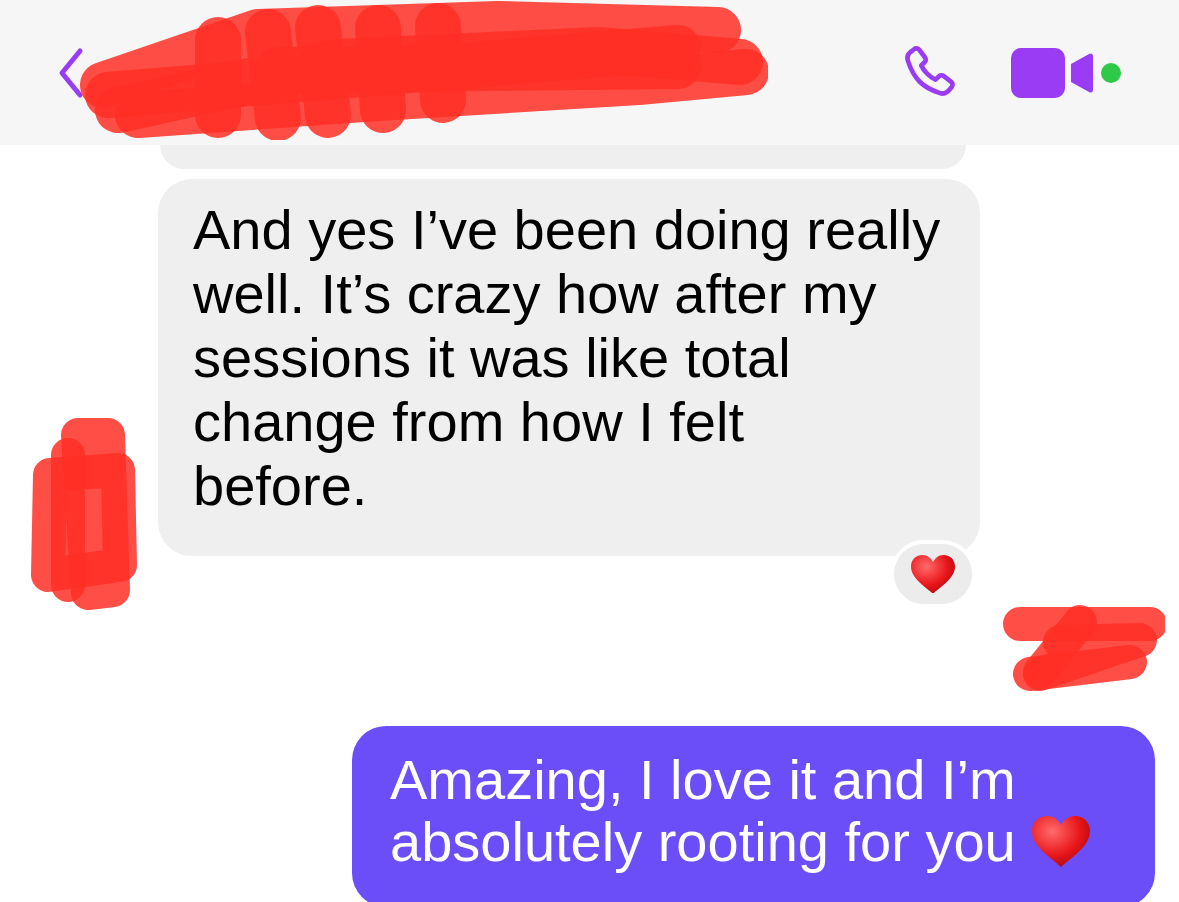 The width and height of the screenshot is (1179, 902). What do you see at coordinates (703, 810) in the screenshot?
I see `message-text: Amazing, I love it and I’m absolutely rooting for you` at bounding box center [703, 810].